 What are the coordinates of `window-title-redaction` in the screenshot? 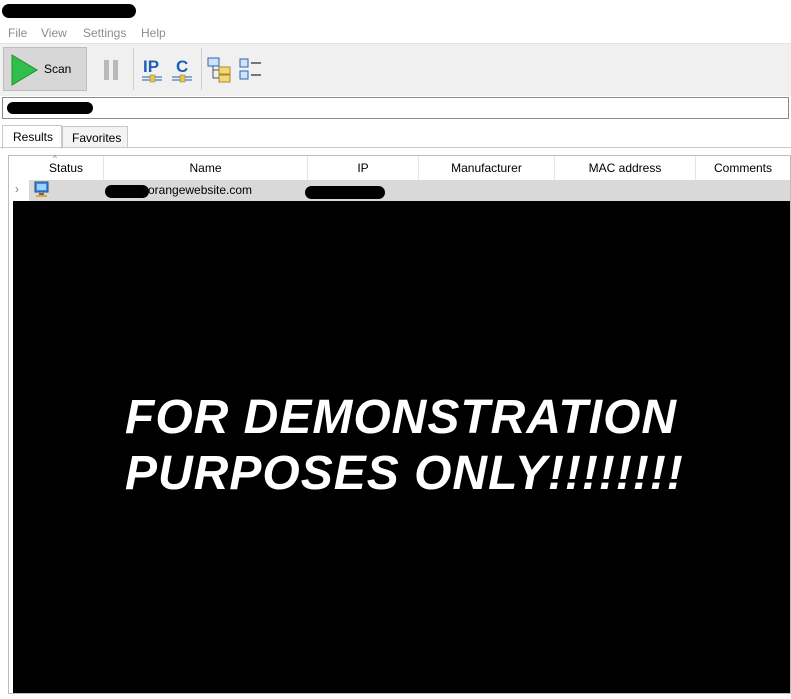 It's located at (69, 11).